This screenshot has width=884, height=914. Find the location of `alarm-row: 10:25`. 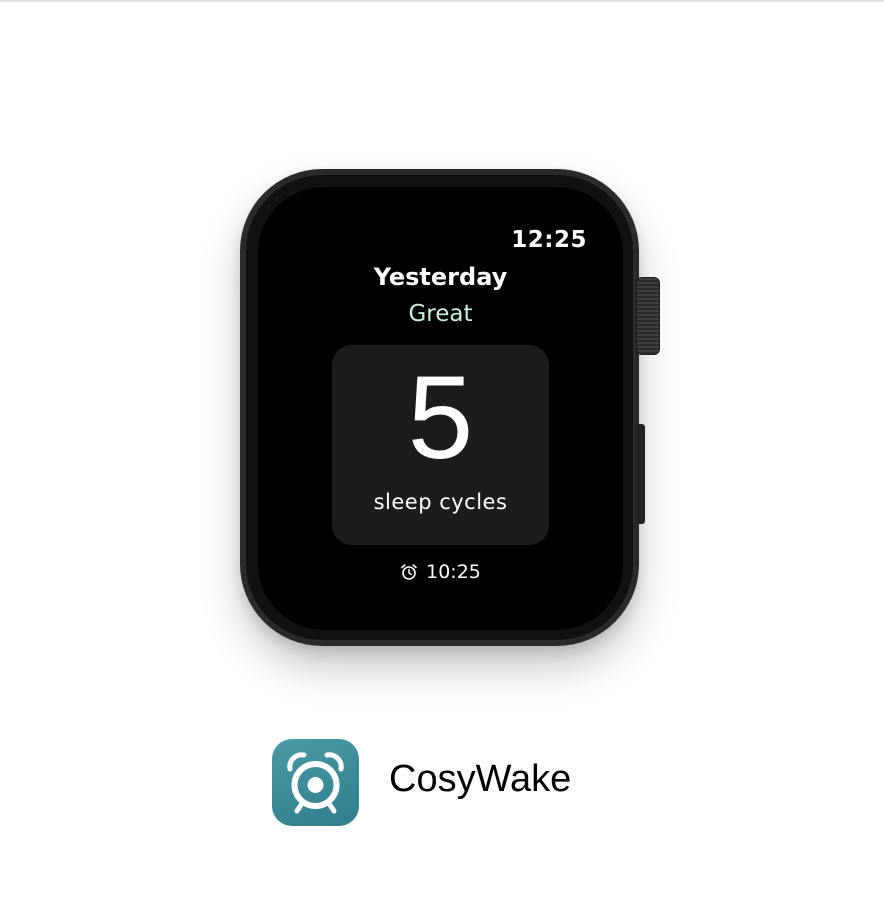

alarm-row: 10:25 is located at coordinates (440, 572).